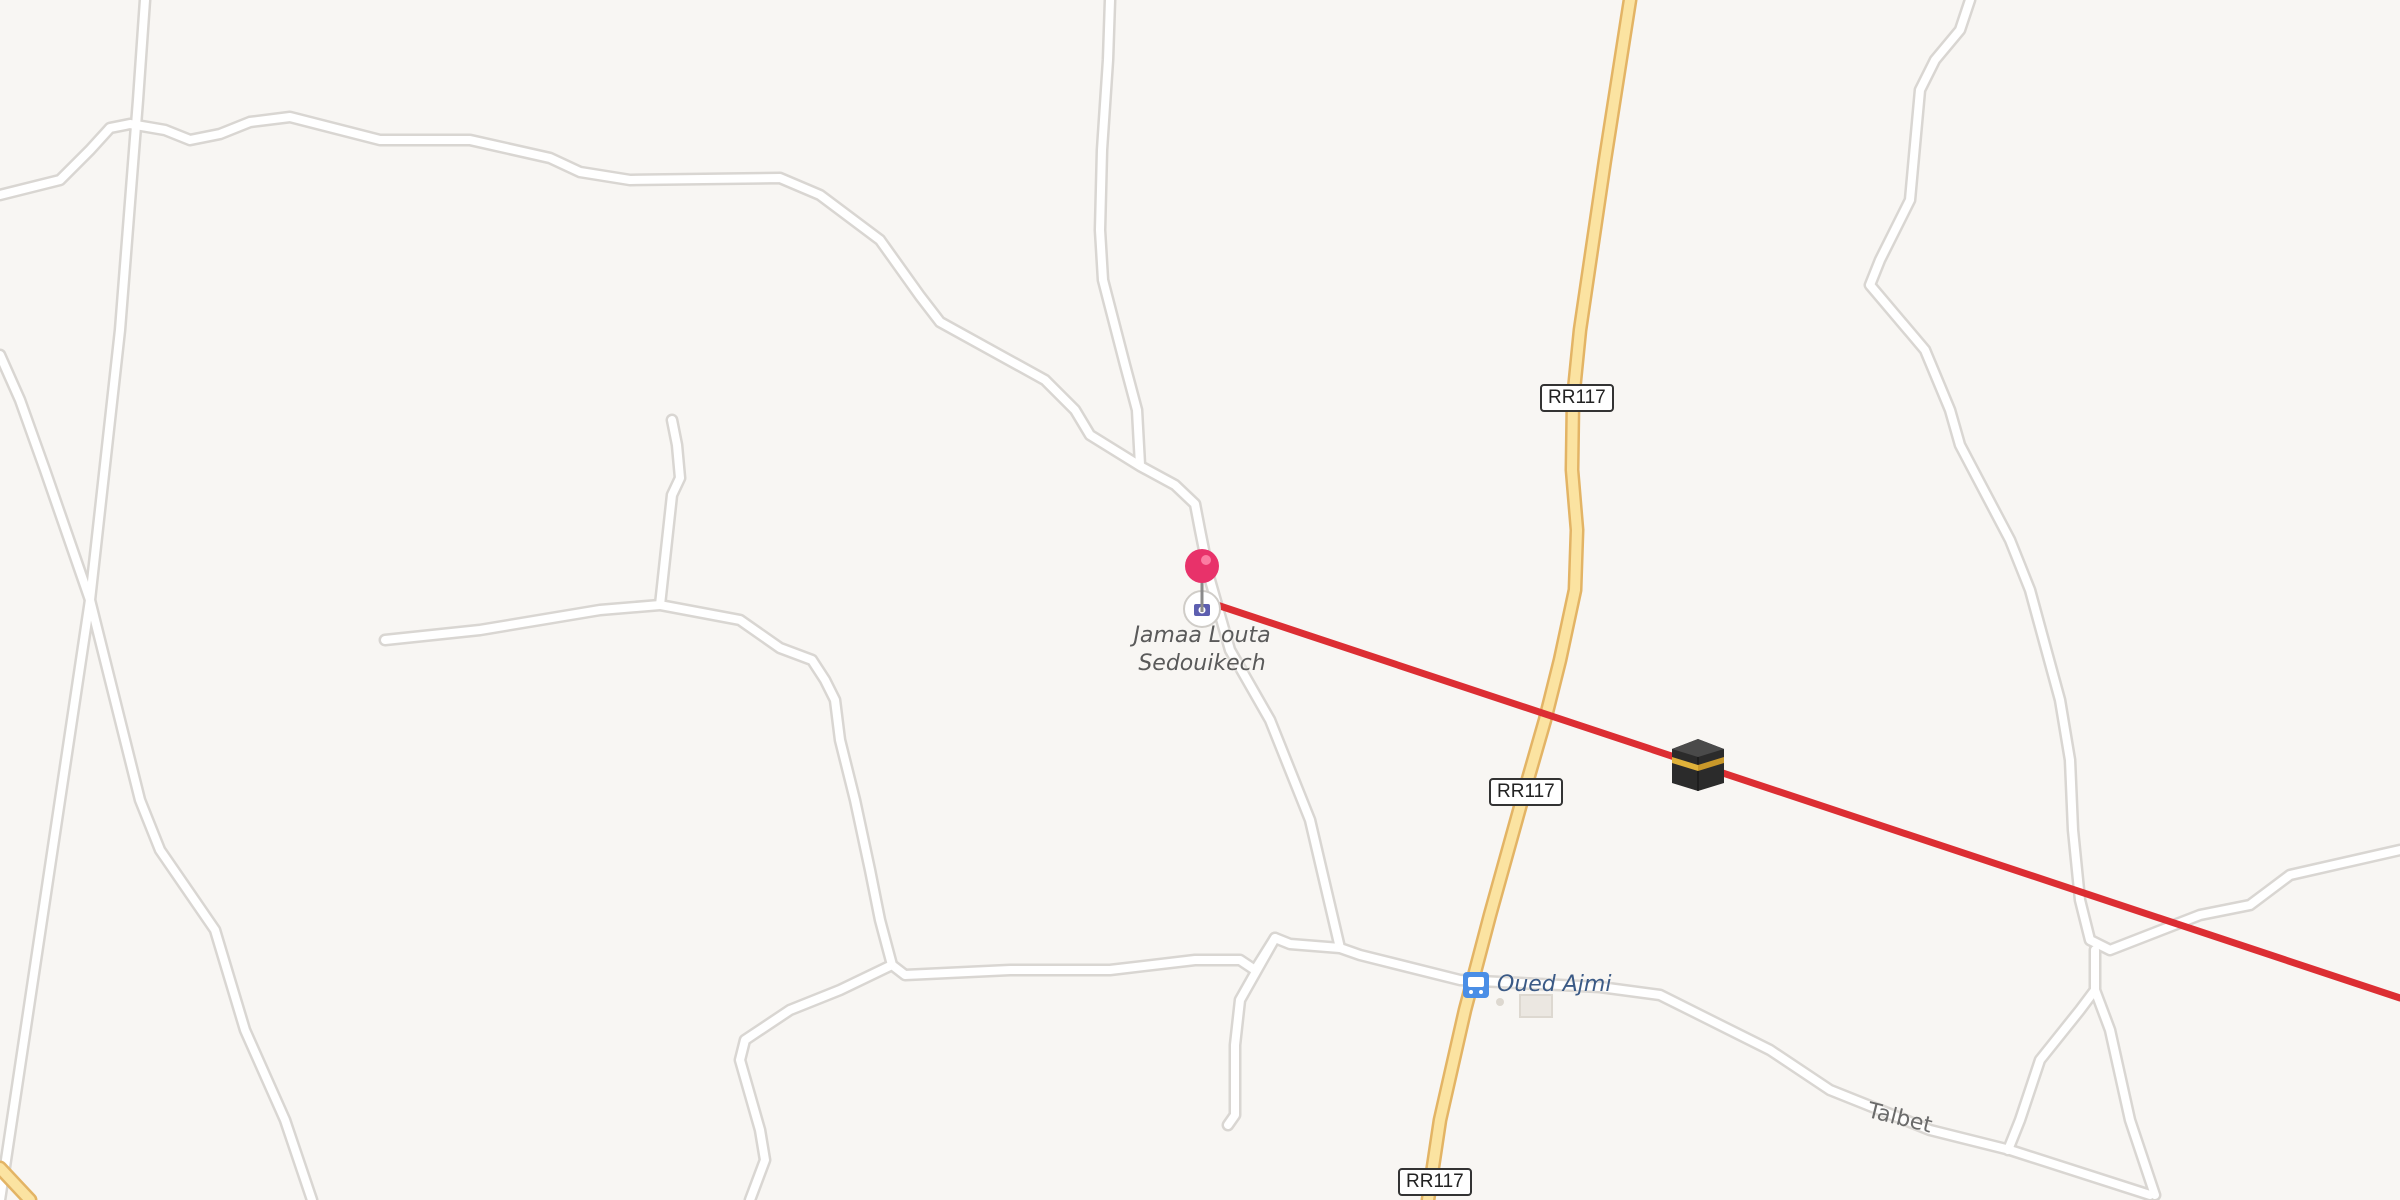 The height and width of the screenshot is (1200, 2400). What do you see at coordinates (1435, 1182) in the screenshot?
I see `route-shield-rr117-south: RR117` at bounding box center [1435, 1182].